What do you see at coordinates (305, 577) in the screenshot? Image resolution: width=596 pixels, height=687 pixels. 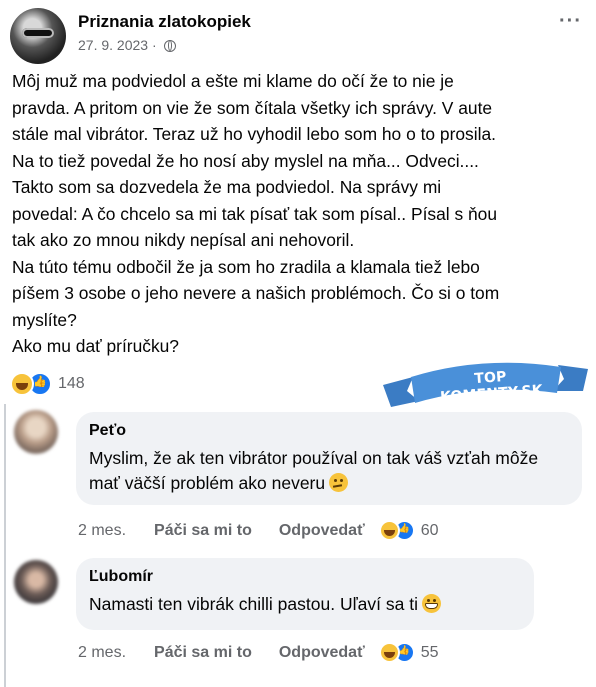 I see `comment-author: Ľubomír` at bounding box center [305, 577].